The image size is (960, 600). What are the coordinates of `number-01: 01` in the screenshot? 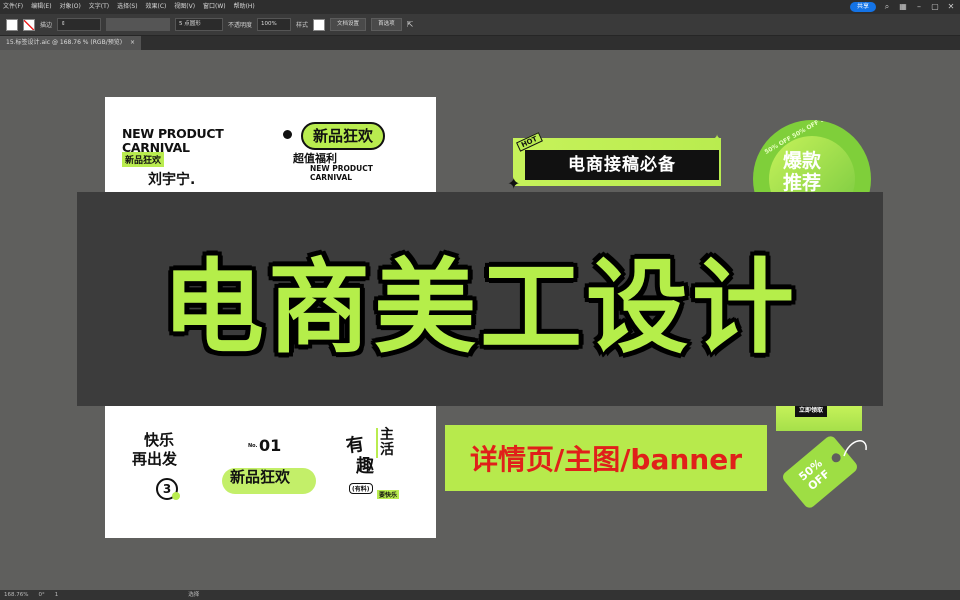 It's located at (270, 445).